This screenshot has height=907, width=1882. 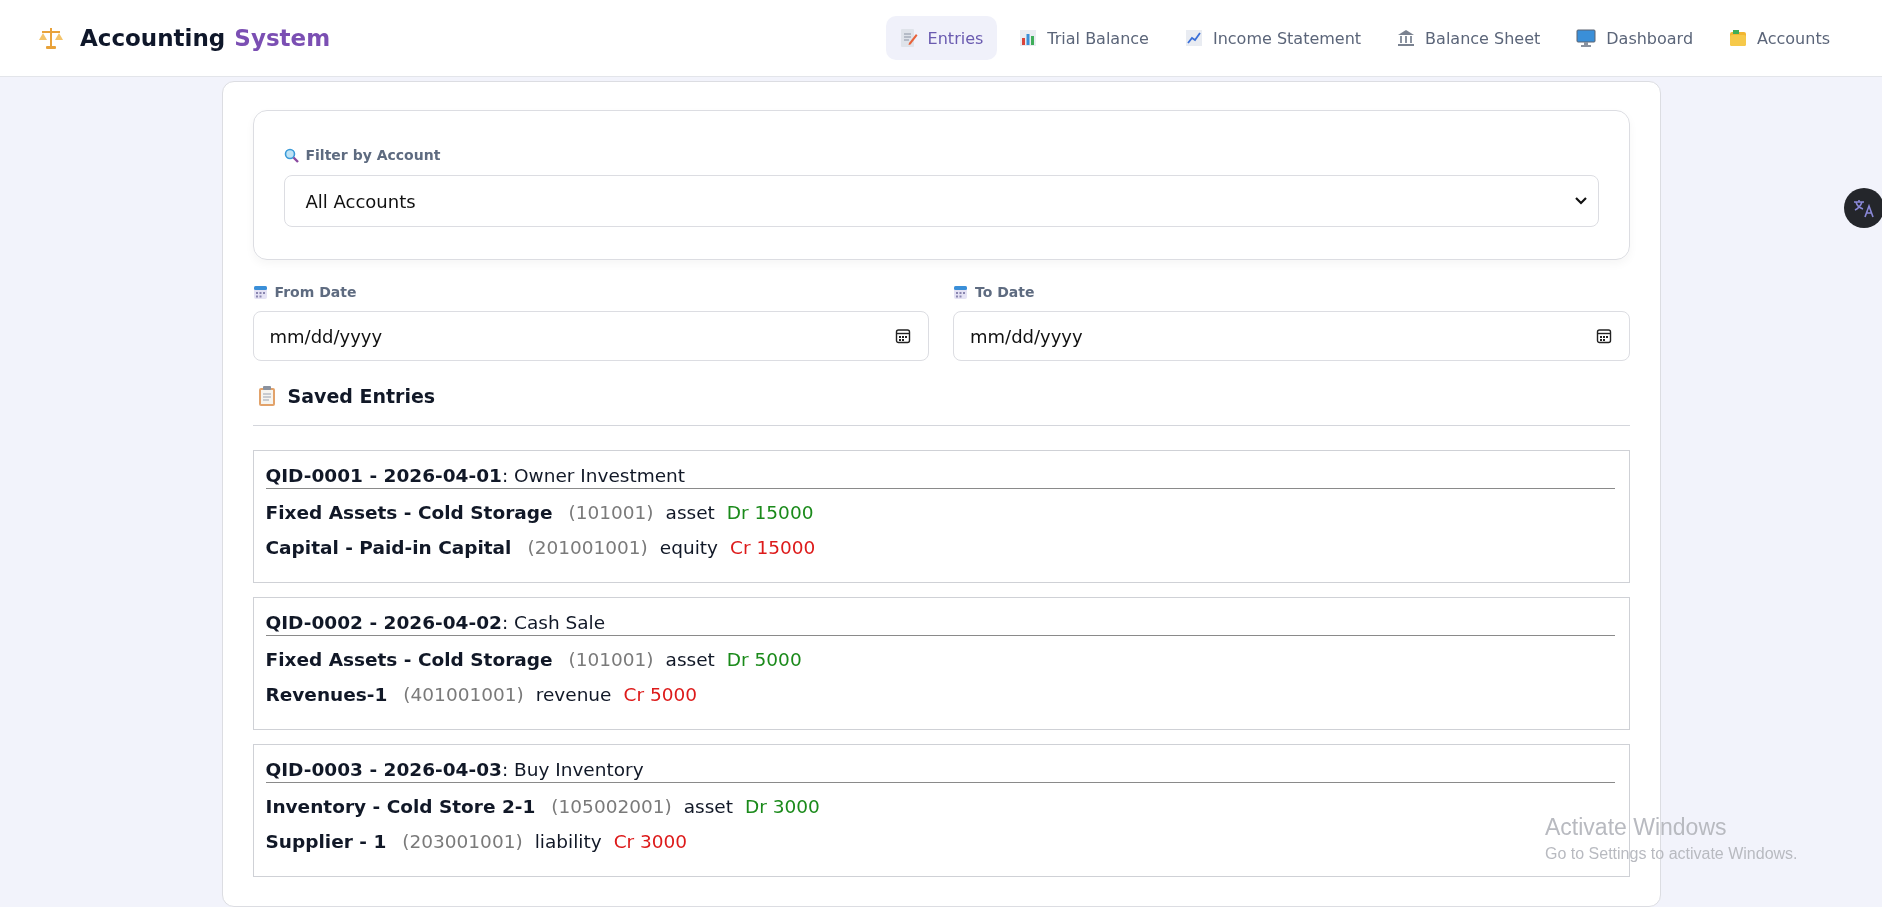 What do you see at coordinates (660, 695) in the screenshot?
I see `entry-amount: Cr 5000` at bounding box center [660, 695].